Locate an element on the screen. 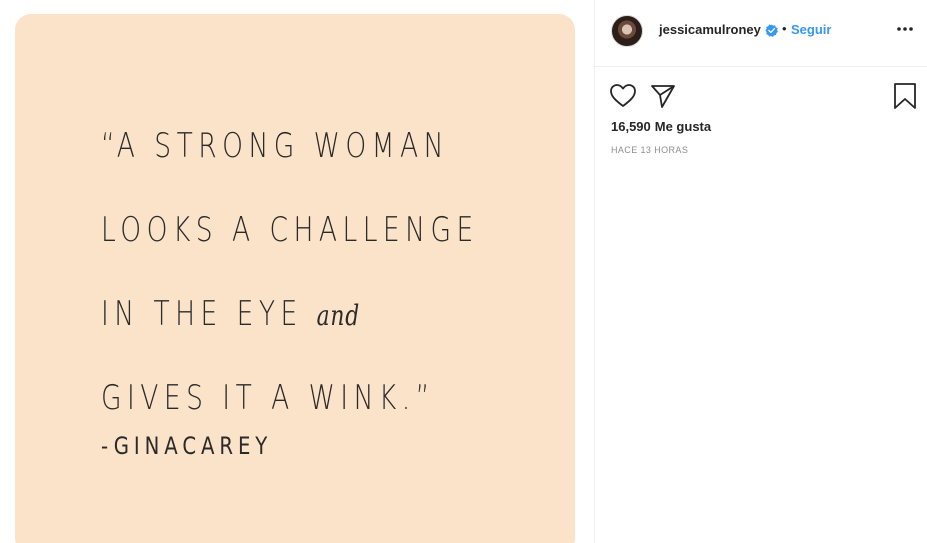 The width and height of the screenshot is (927, 543). likes-number: 16,590 is located at coordinates (631, 126).